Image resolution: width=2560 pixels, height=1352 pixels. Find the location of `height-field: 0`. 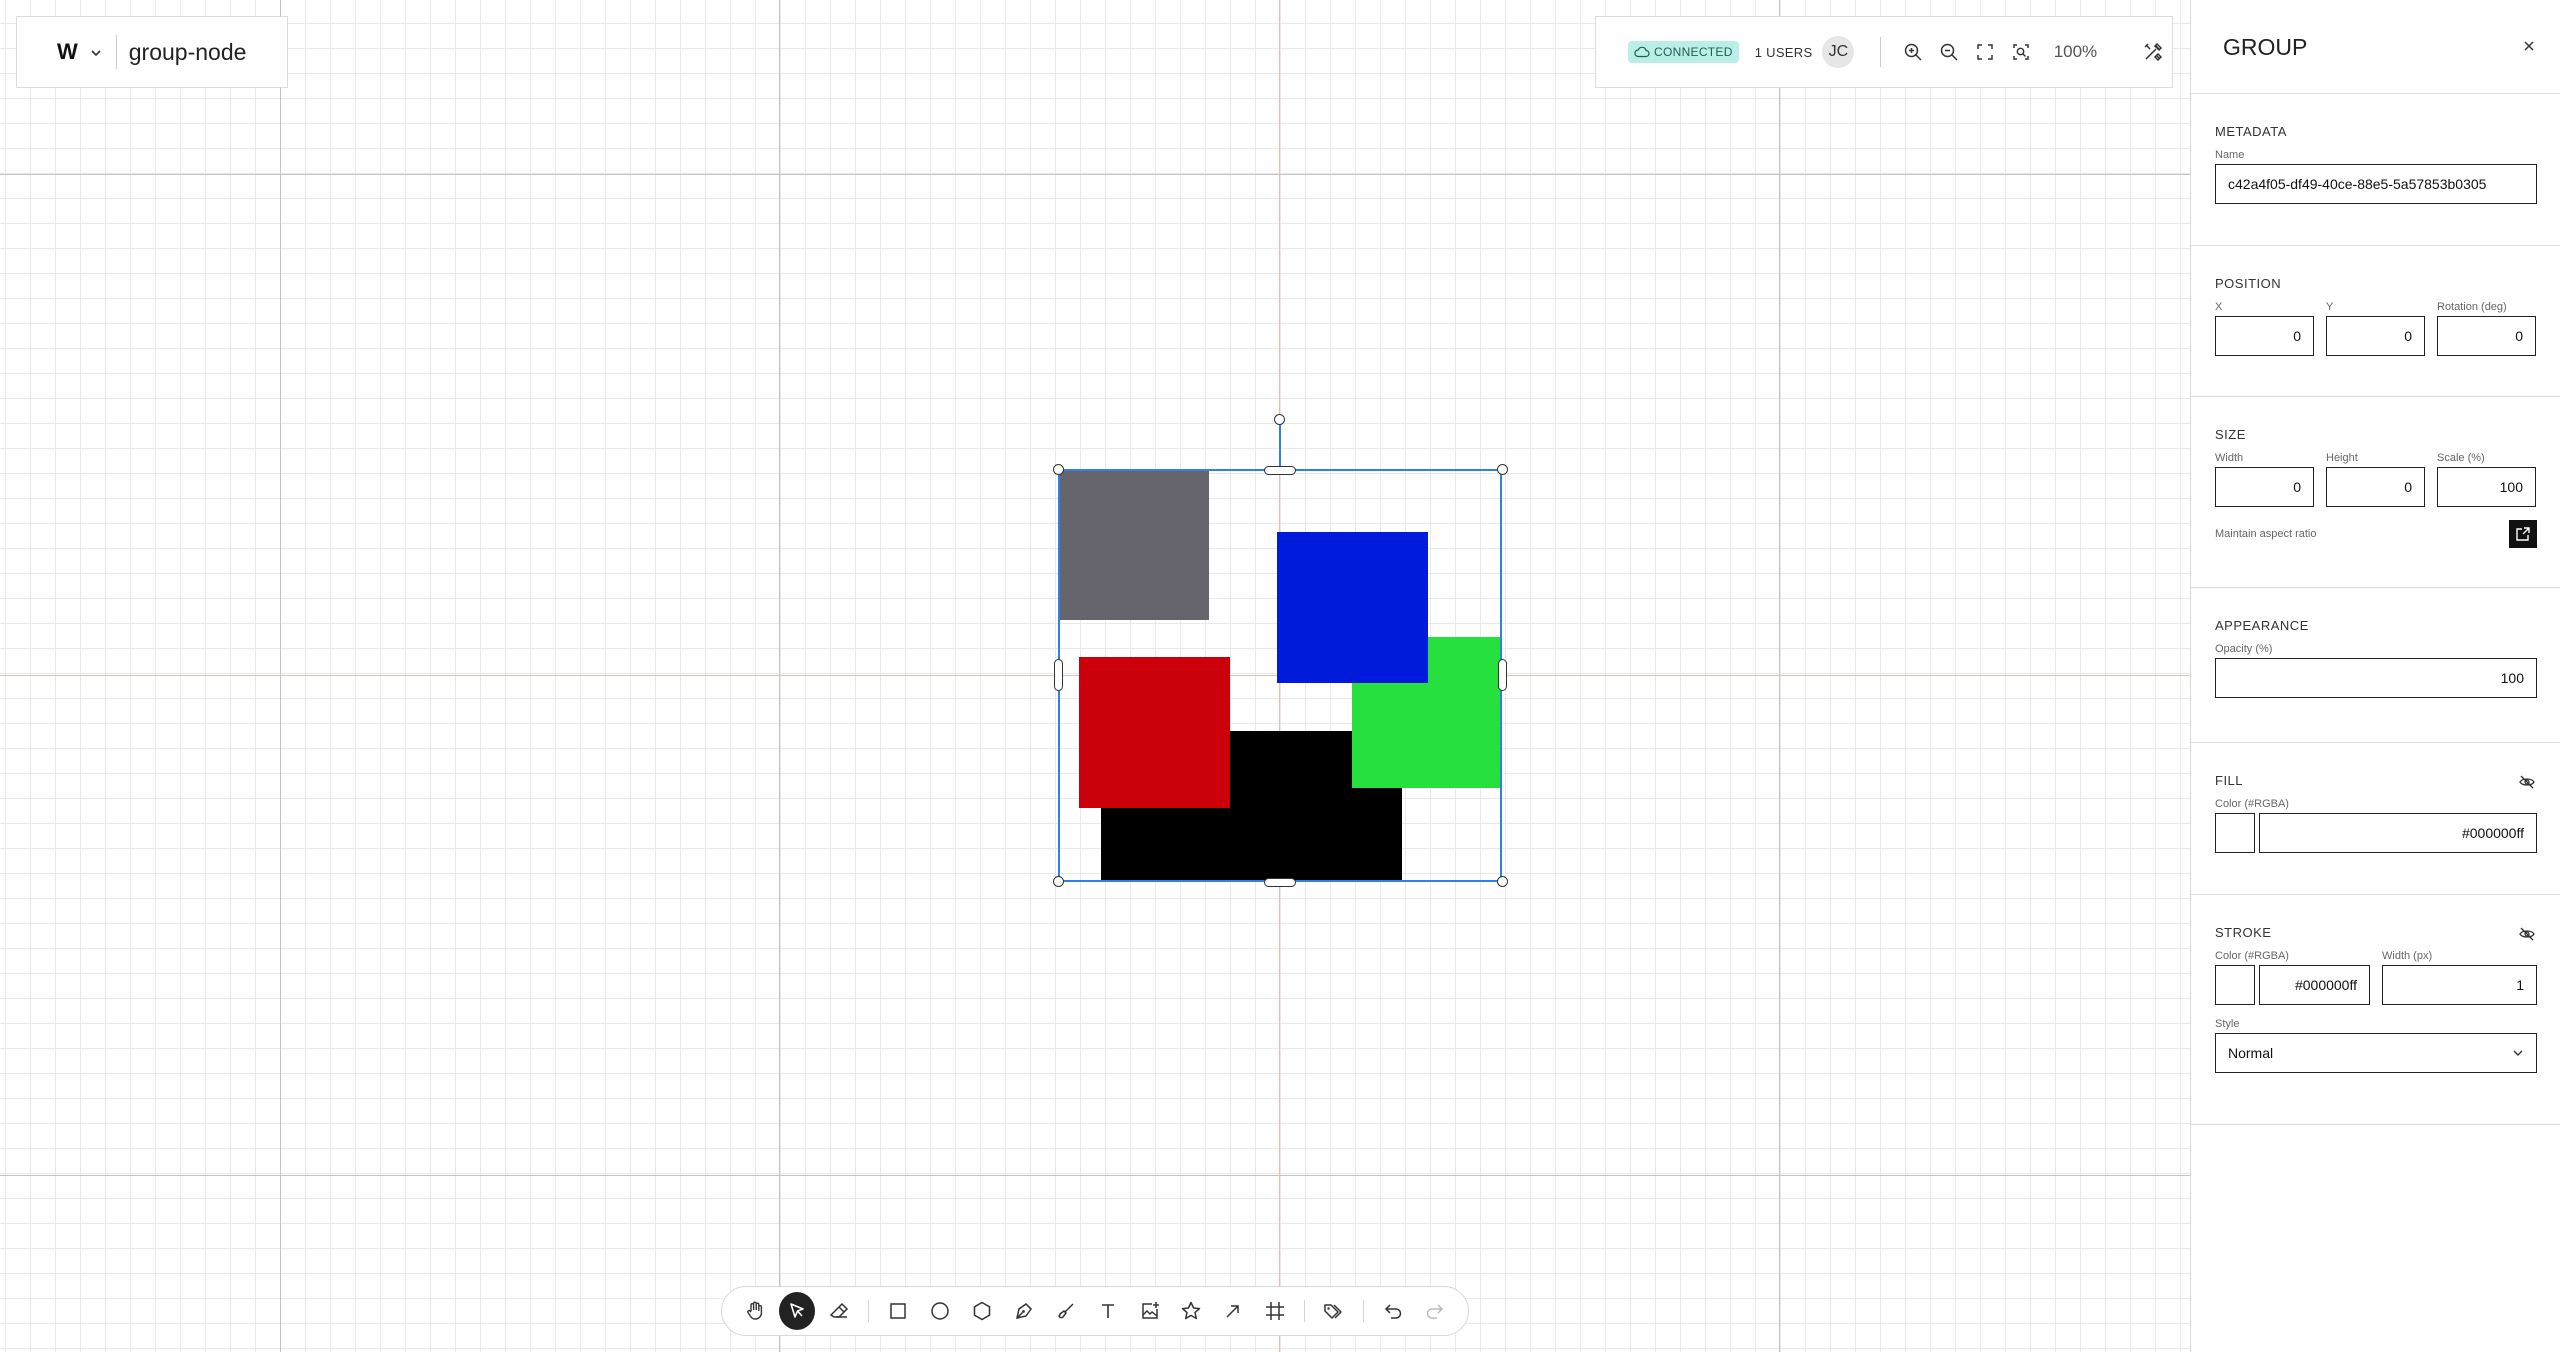

height-field: 0 is located at coordinates (2375, 487).